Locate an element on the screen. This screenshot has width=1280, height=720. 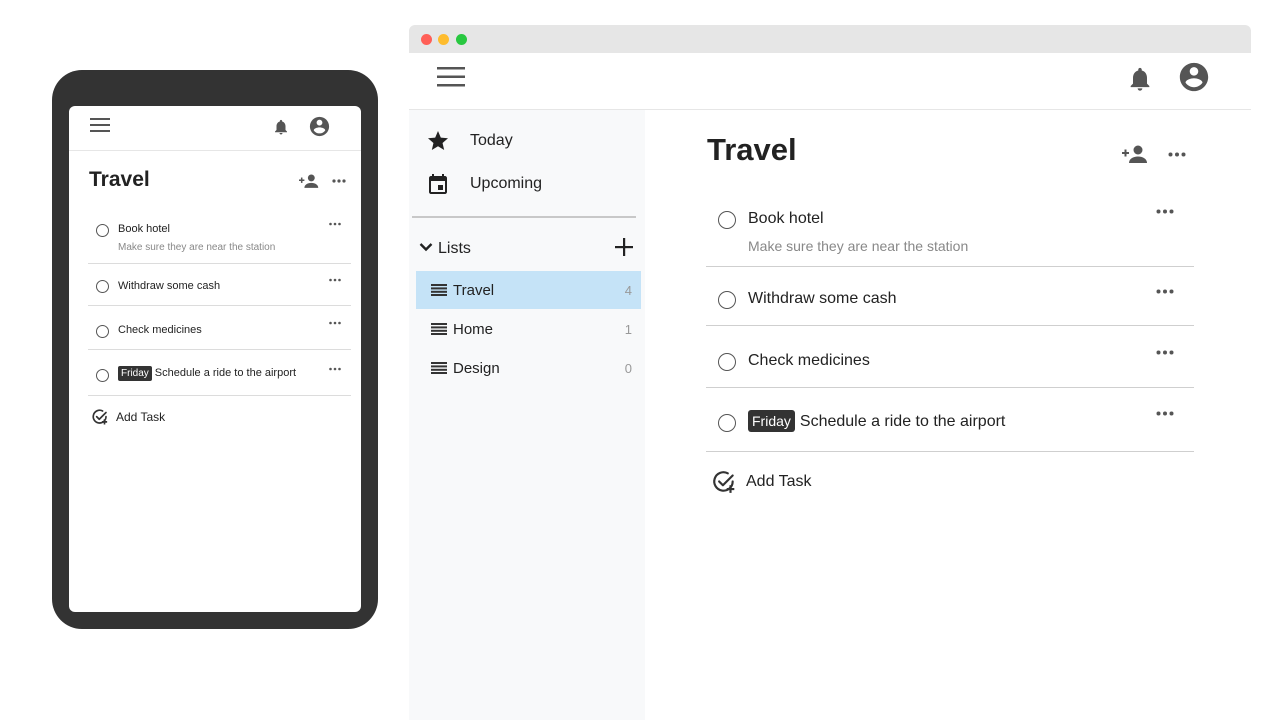
calendar-icon is located at coordinates (438, 184).